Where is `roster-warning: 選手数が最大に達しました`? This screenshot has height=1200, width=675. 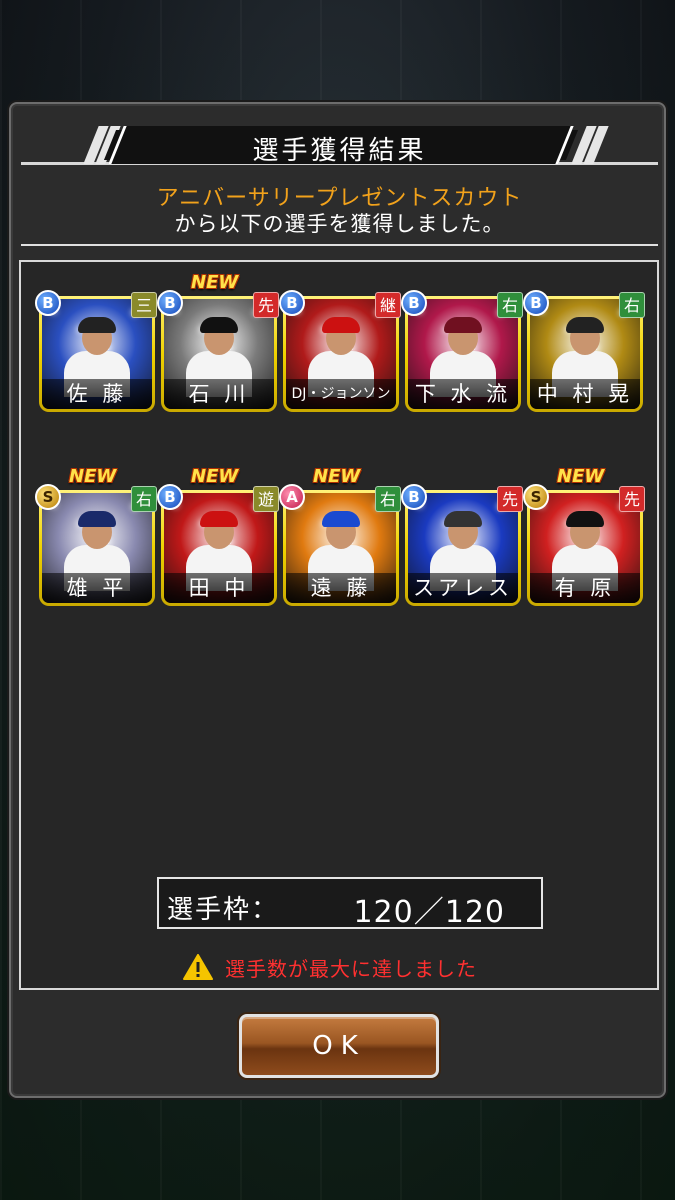 roster-warning: 選手数が最大に達しました is located at coordinates (330, 967).